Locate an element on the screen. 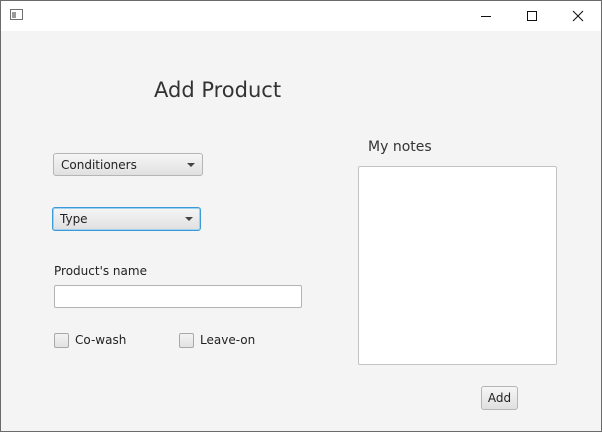  close-button is located at coordinates (578, 16).